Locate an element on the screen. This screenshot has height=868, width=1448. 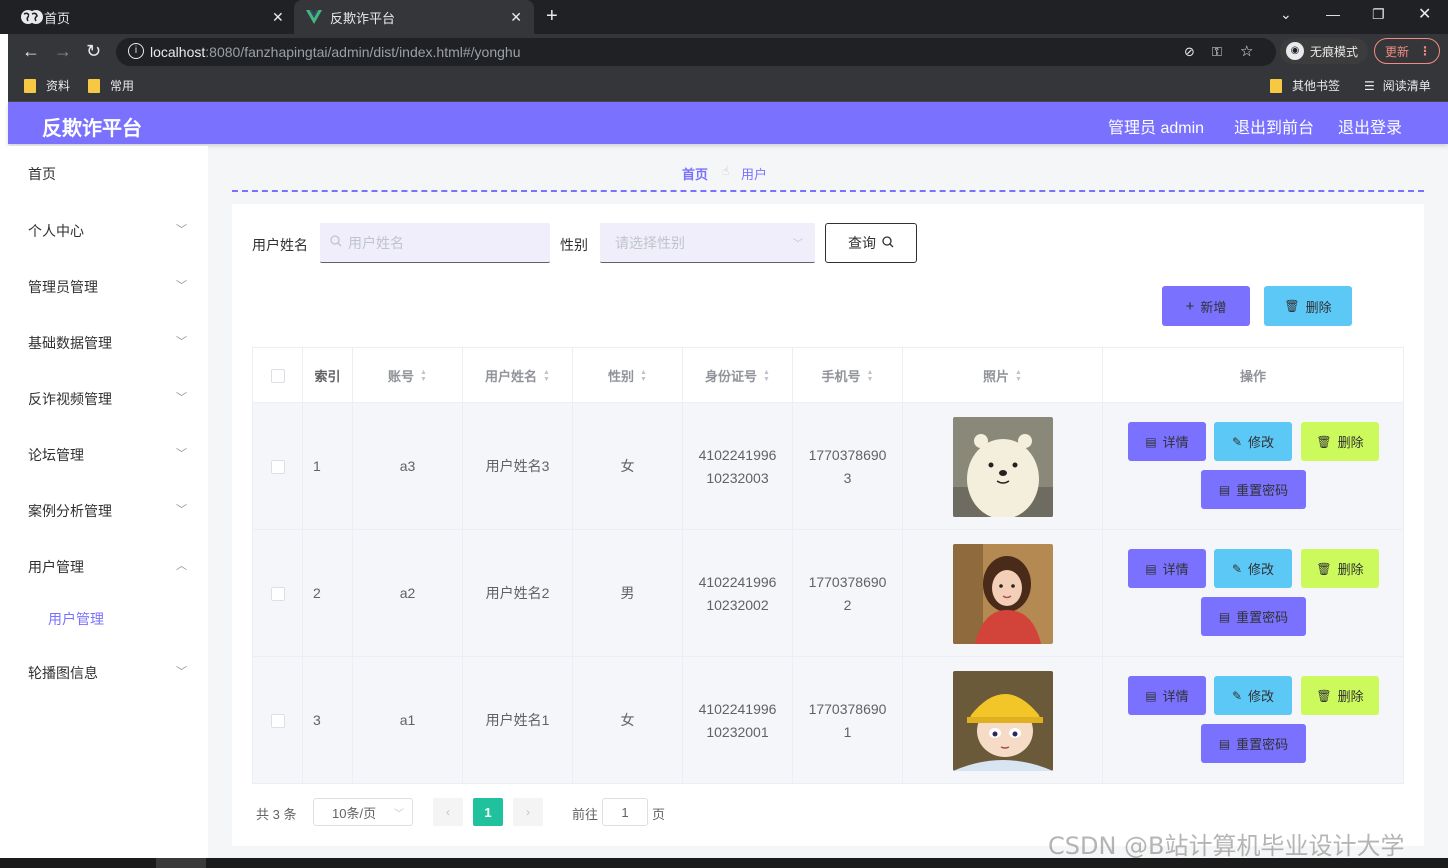
breadcrumb-home: 首页 is located at coordinates (695, 173).